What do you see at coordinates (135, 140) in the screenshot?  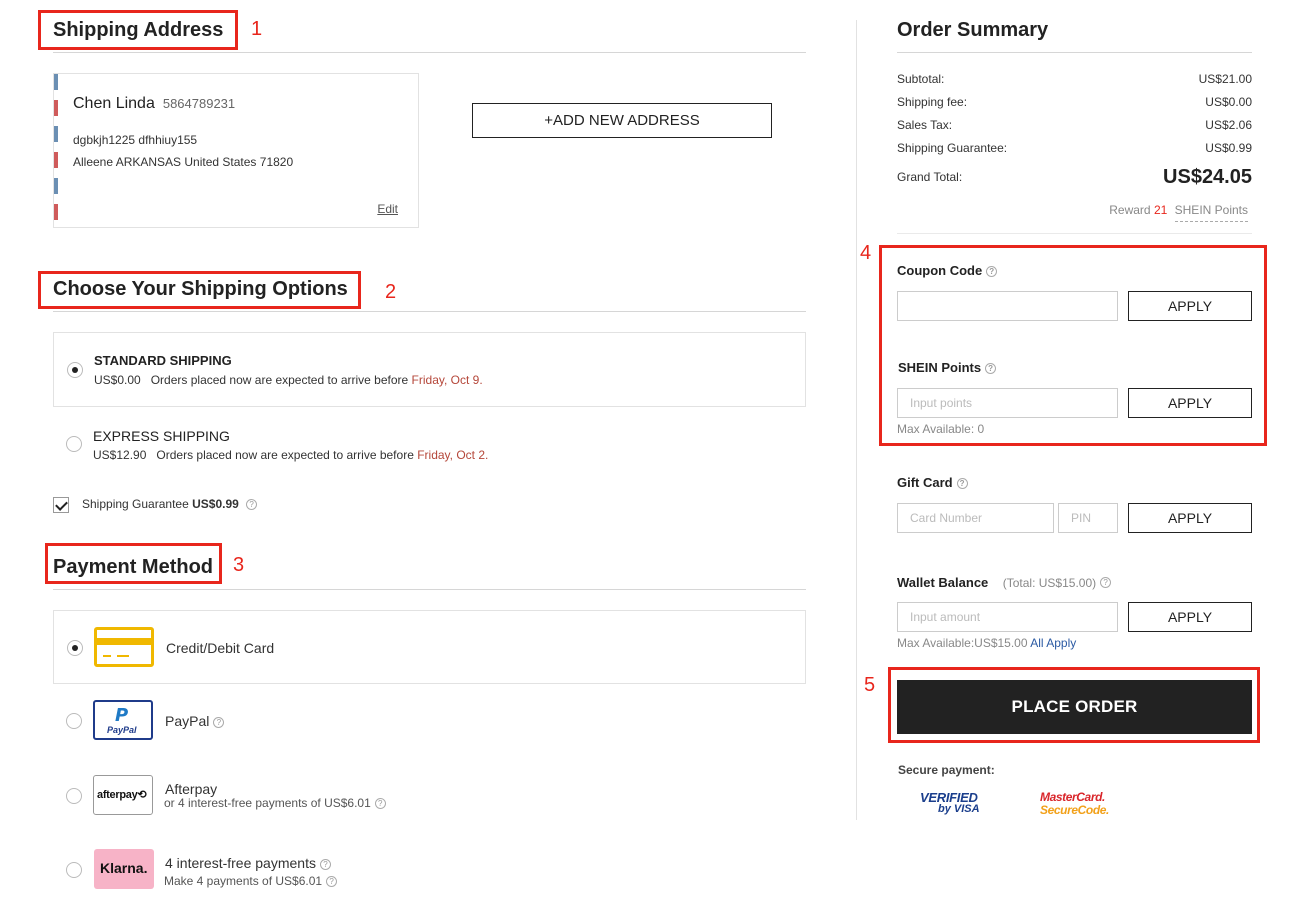 I see `address-line-1: dgbkjh1225 dfhhiuy155` at bounding box center [135, 140].